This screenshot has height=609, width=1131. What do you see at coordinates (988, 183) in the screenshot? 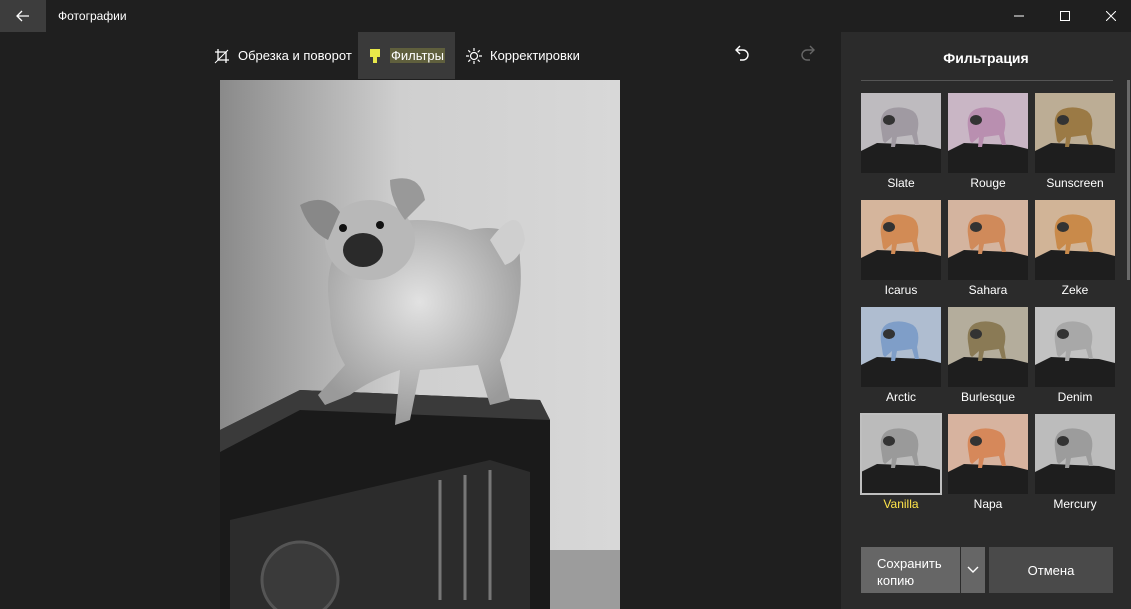
I see `filter-name: Rouge` at bounding box center [988, 183].